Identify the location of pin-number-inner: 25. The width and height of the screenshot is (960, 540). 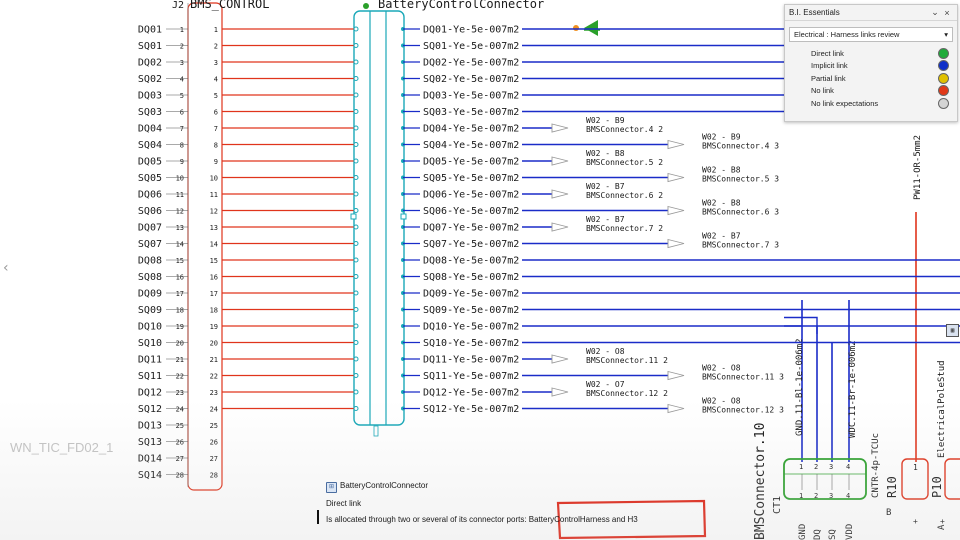
(214, 426).